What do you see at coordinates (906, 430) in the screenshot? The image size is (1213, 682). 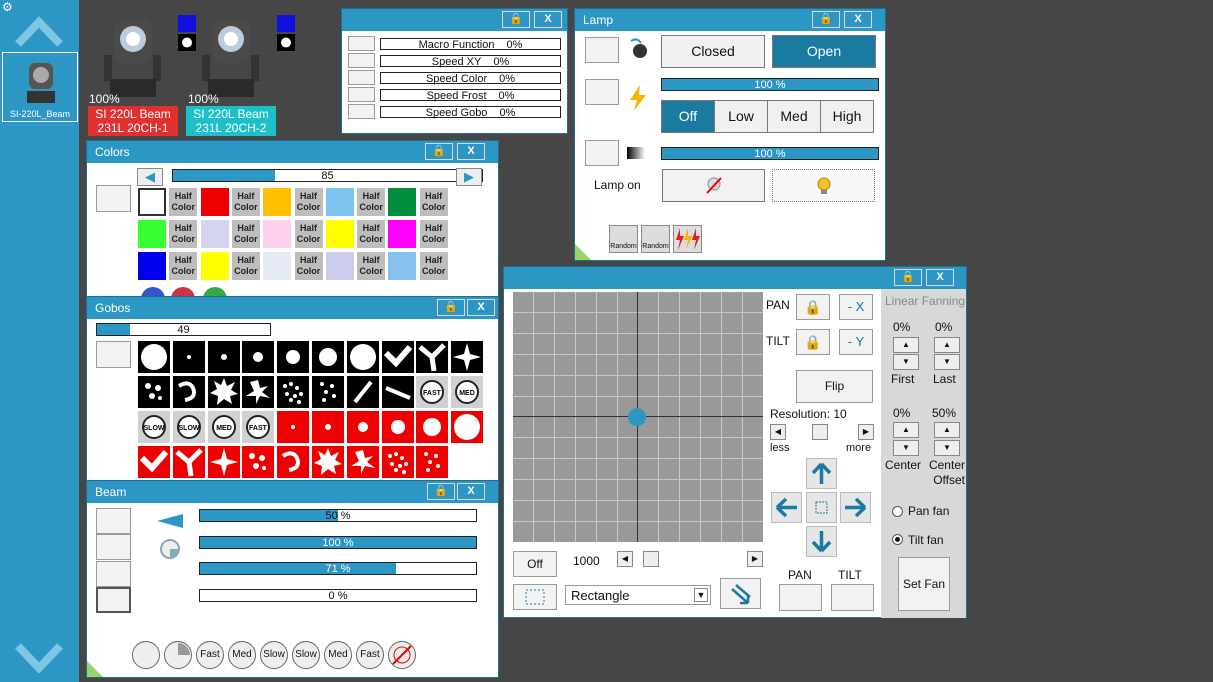 I see `center-up-arrow-icon: ▲` at bounding box center [906, 430].